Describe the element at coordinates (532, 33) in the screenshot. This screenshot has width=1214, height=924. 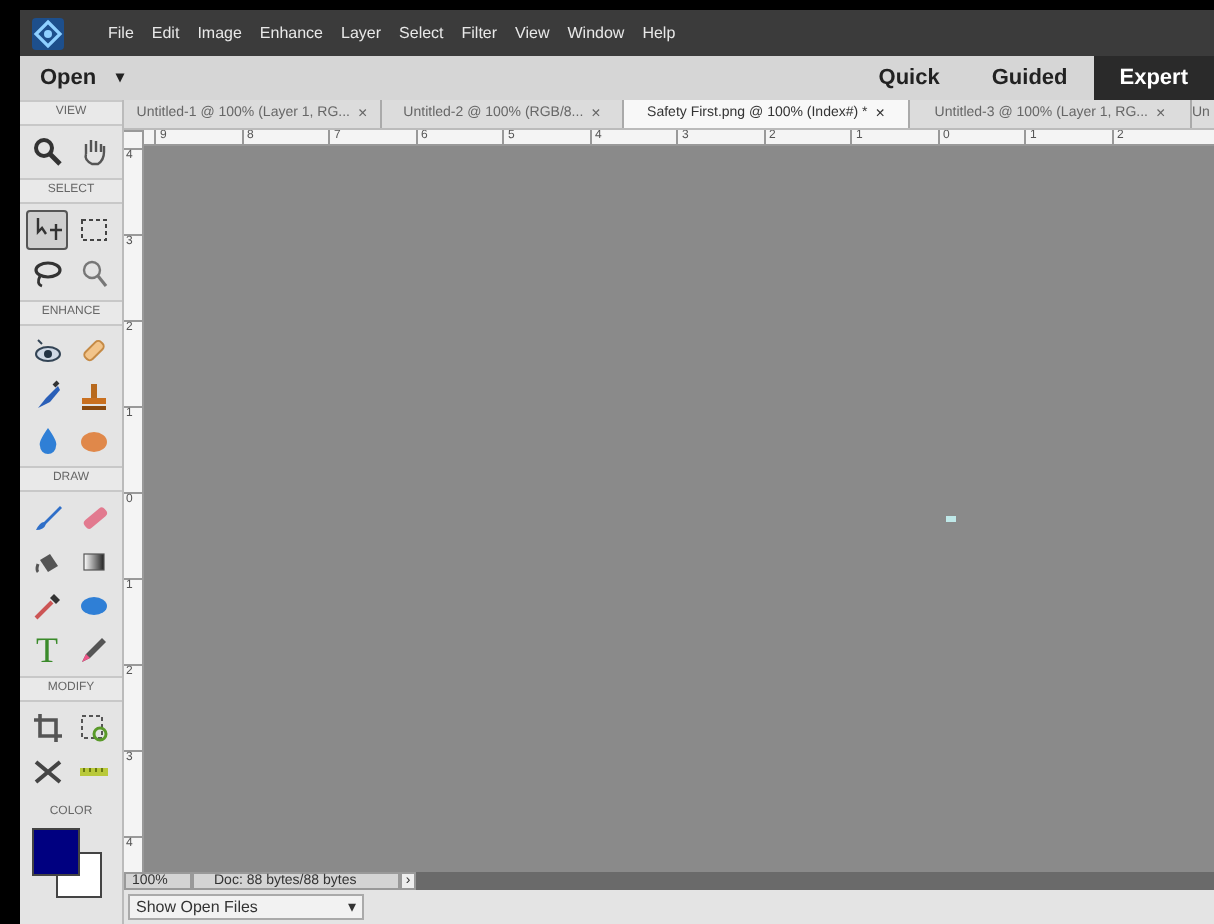
I see `menu-item: View` at that location.